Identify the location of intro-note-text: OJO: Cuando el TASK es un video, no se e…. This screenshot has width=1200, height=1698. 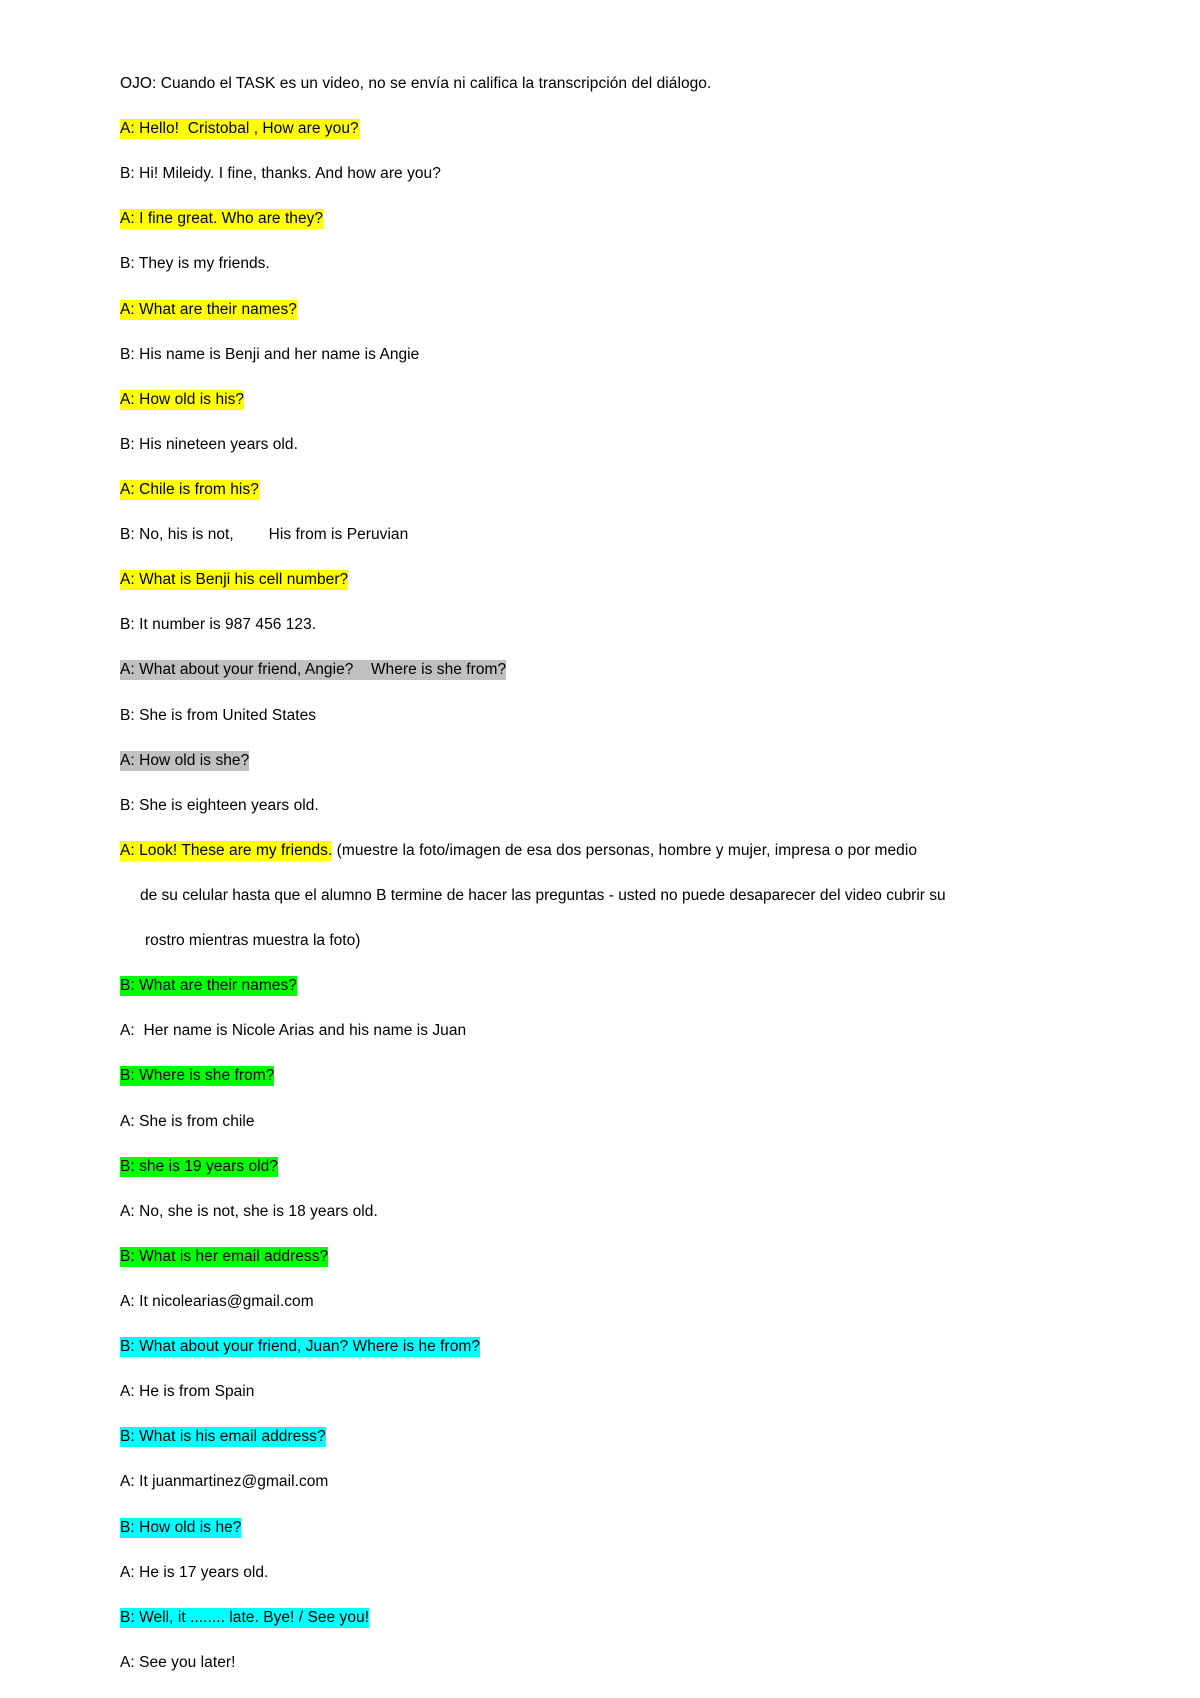
(416, 83).